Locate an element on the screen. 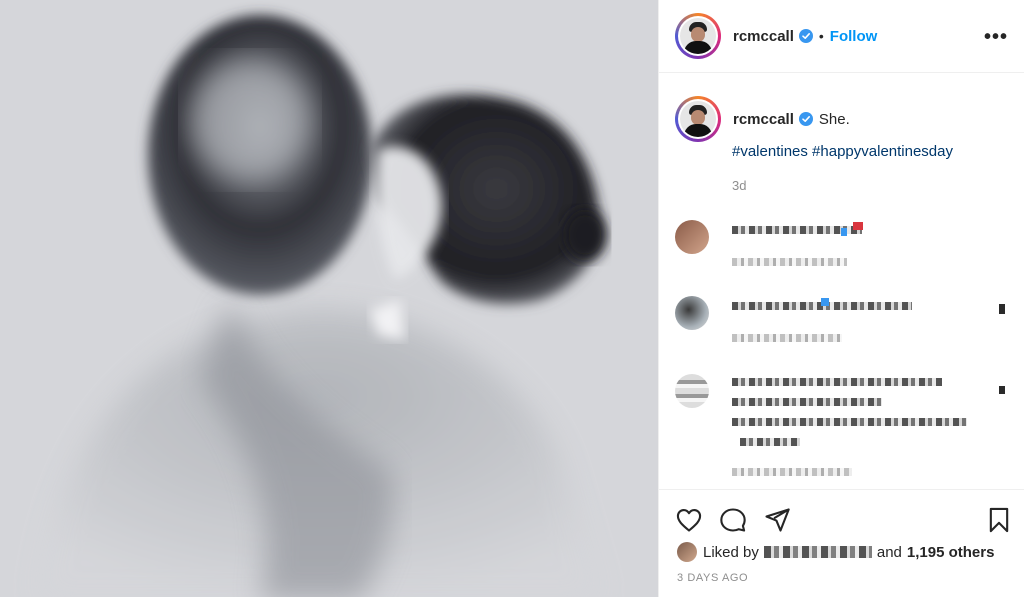  more-icon: ••• is located at coordinates (996, 37).